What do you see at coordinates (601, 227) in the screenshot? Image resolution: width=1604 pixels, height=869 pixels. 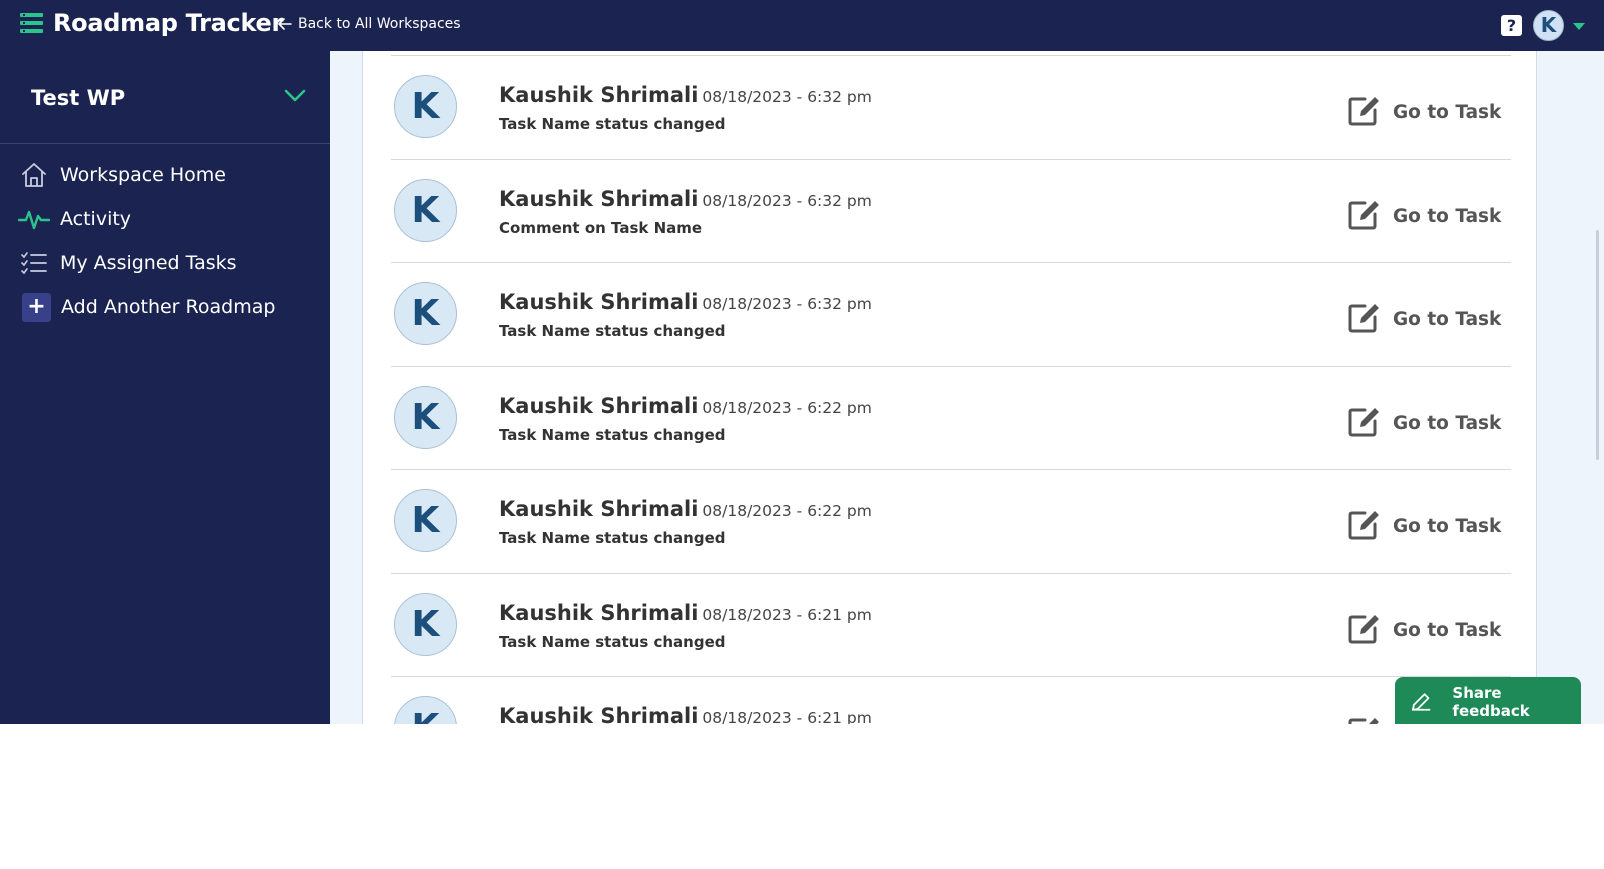 I see `activity-description: Comment on Task Name` at bounding box center [601, 227].